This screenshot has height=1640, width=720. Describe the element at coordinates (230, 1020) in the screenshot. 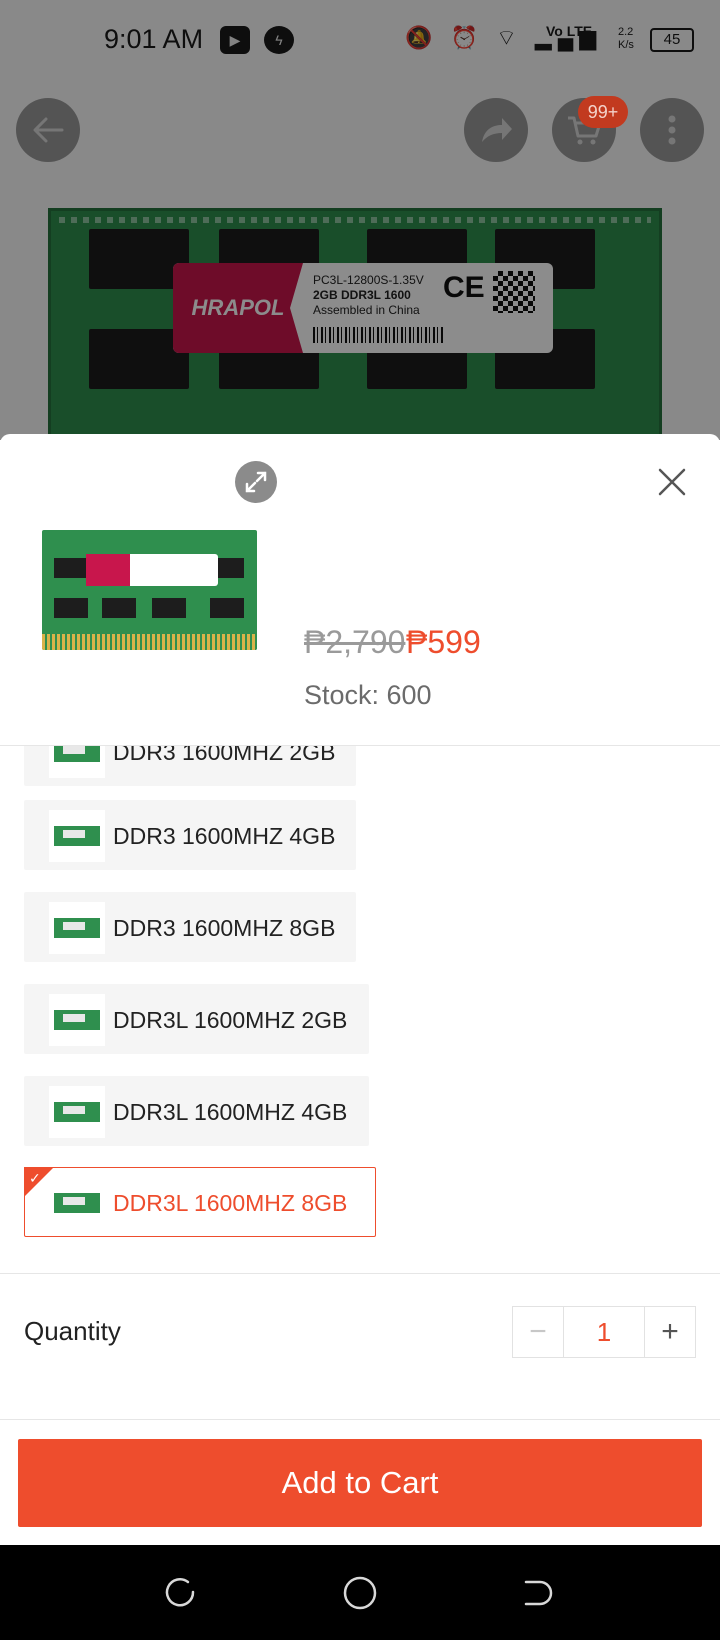

I see `variant-label: DDR3L 1600MHZ 2GB` at that location.